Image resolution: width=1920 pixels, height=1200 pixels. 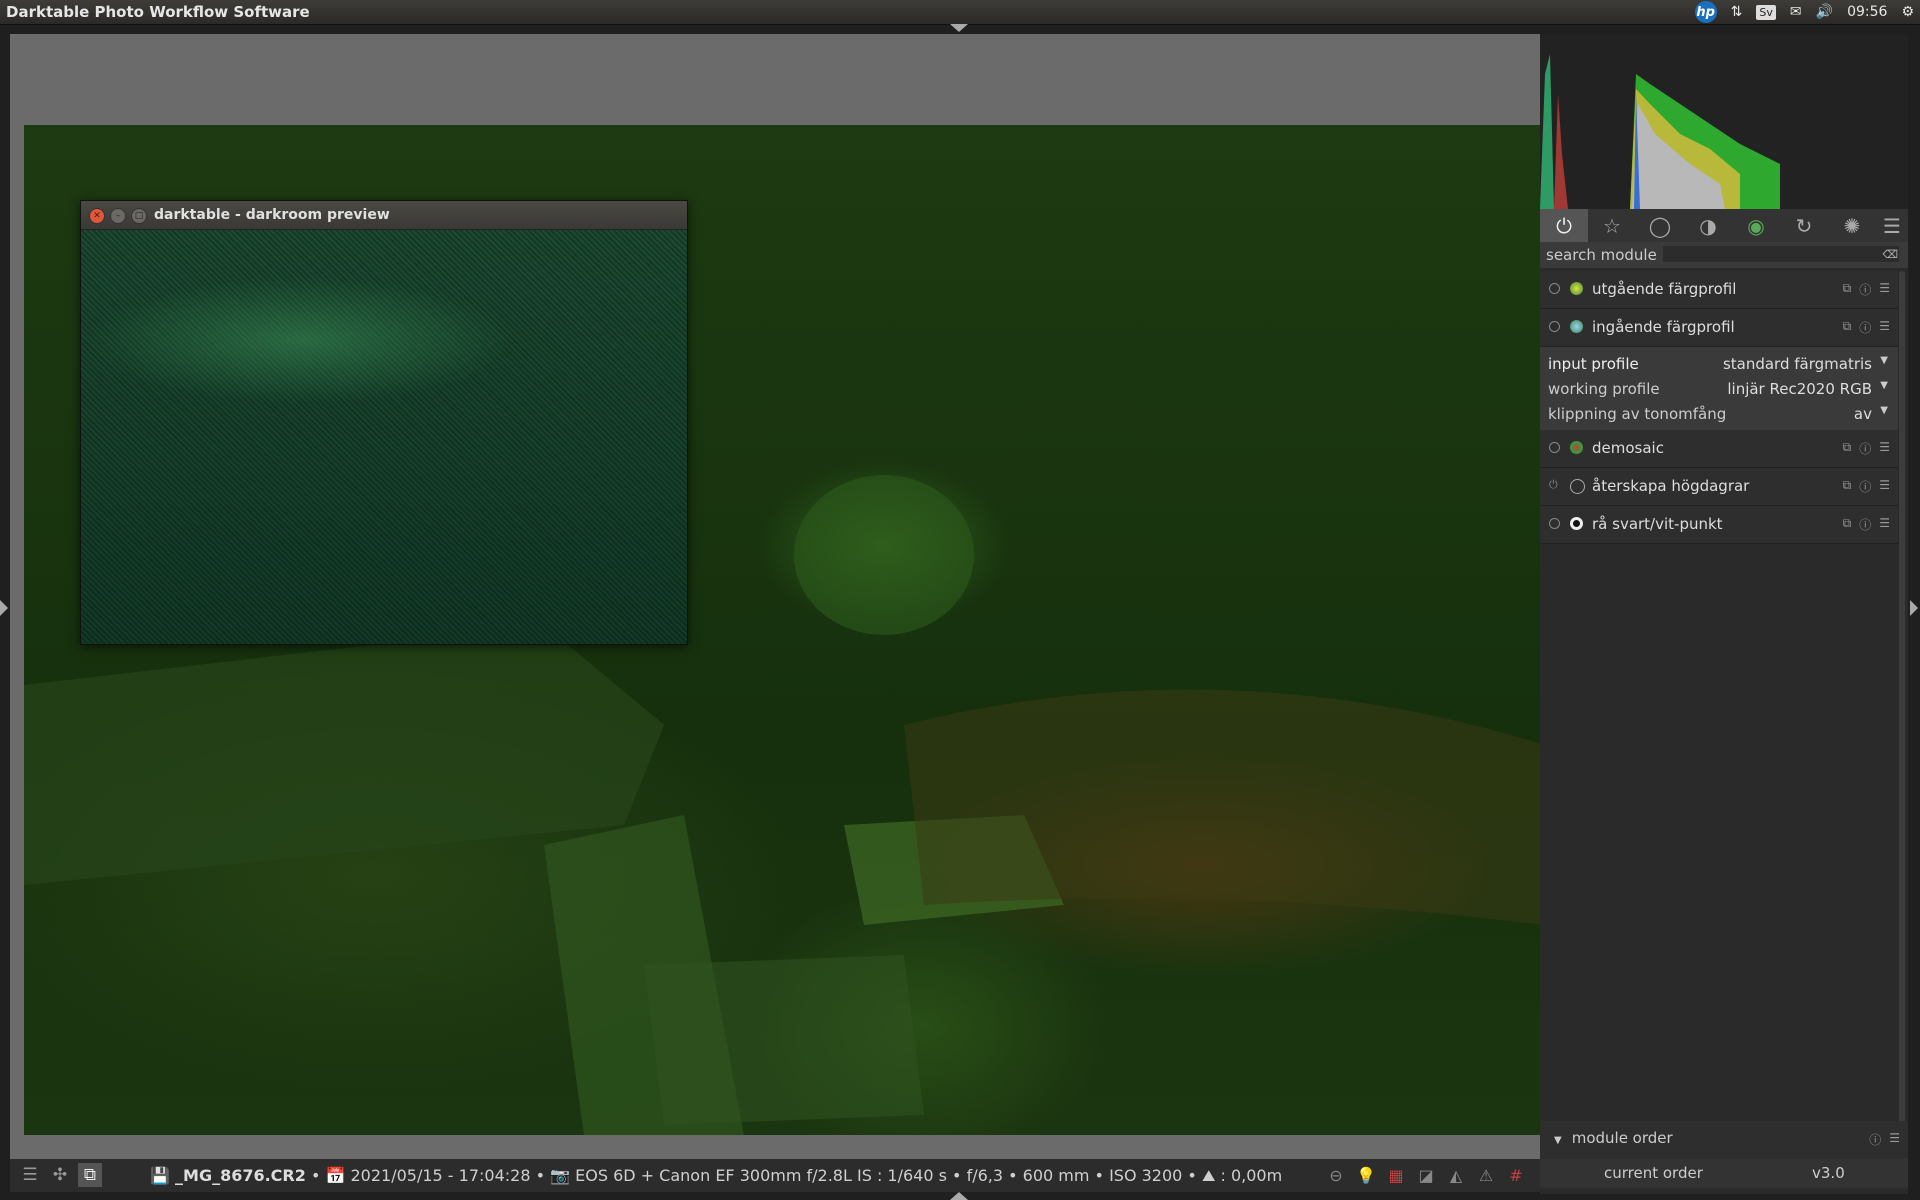 What do you see at coordinates (1719, 363) in the screenshot?
I see `param-input-profile: input profile standard färgmatris ▼` at bounding box center [1719, 363].